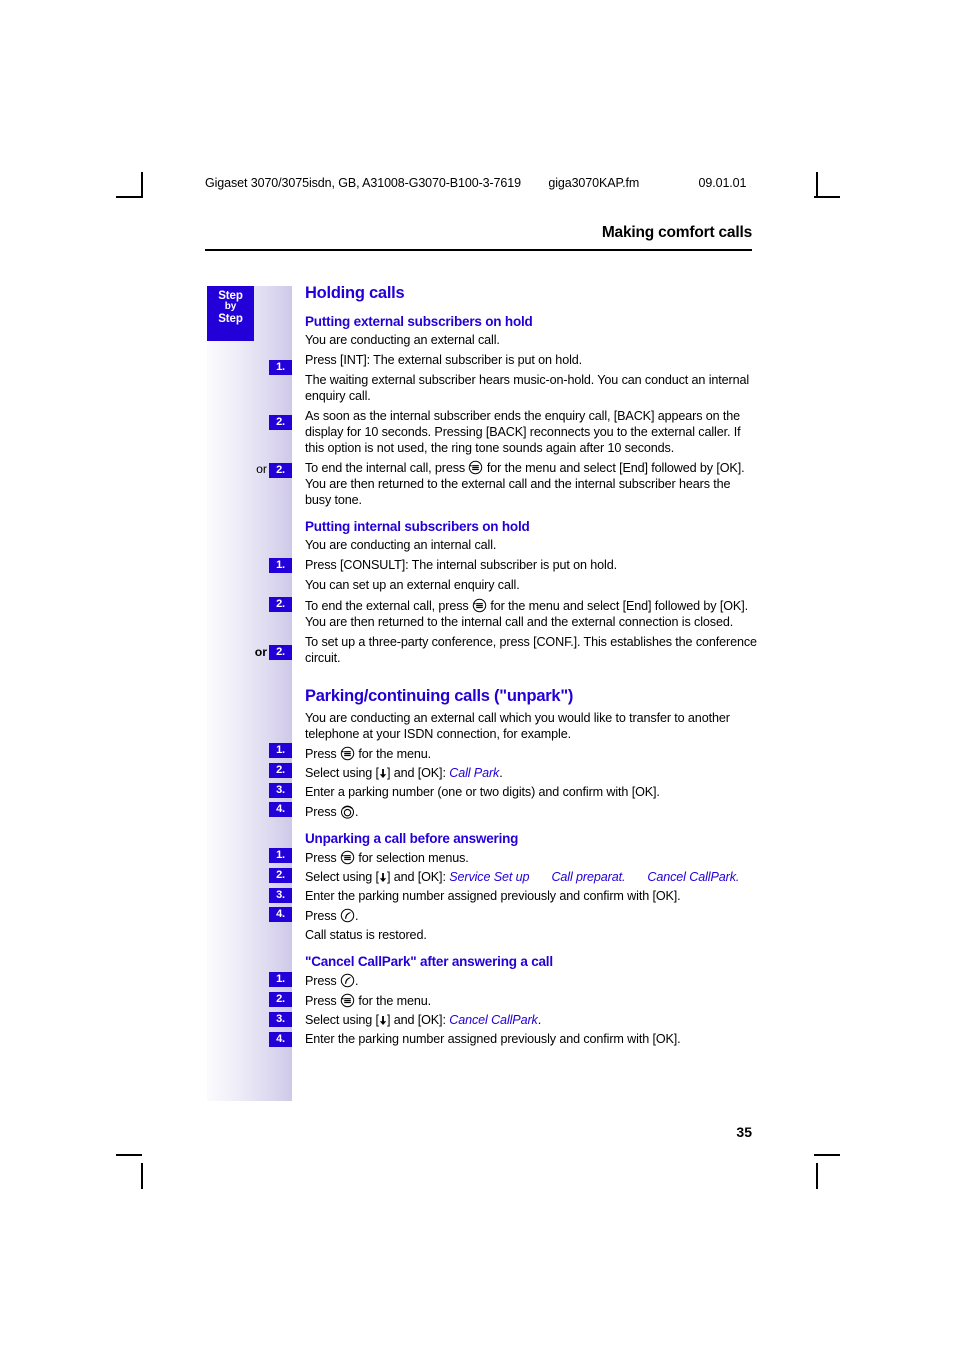  Describe the element at coordinates (817, 185) in the screenshot. I see `crop-mark-top-right-vertical` at that location.